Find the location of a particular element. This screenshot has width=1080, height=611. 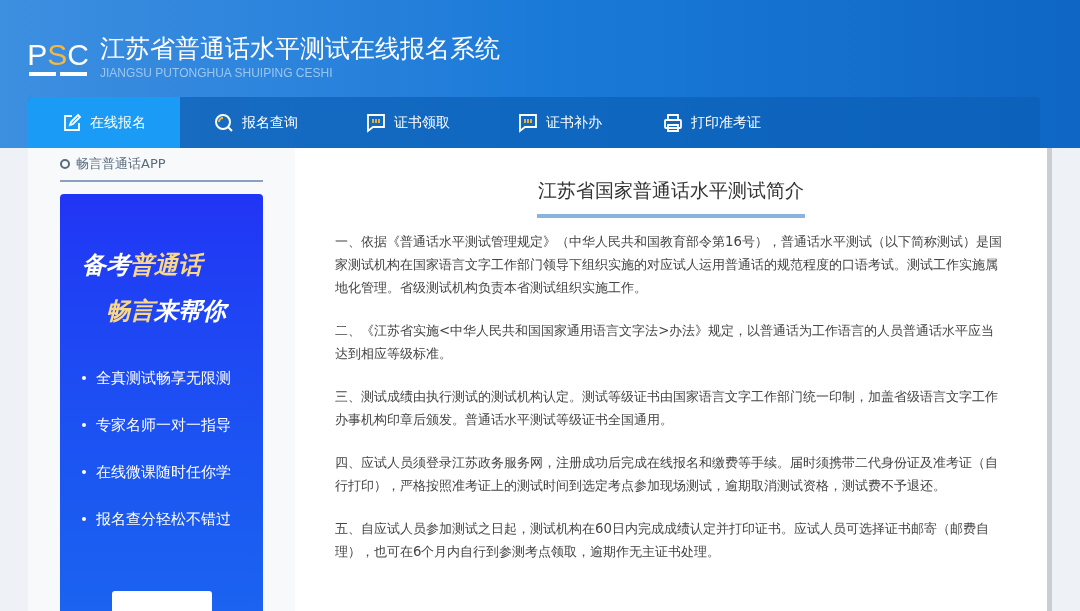

nav-tab: 证书领取 is located at coordinates (408, 122).